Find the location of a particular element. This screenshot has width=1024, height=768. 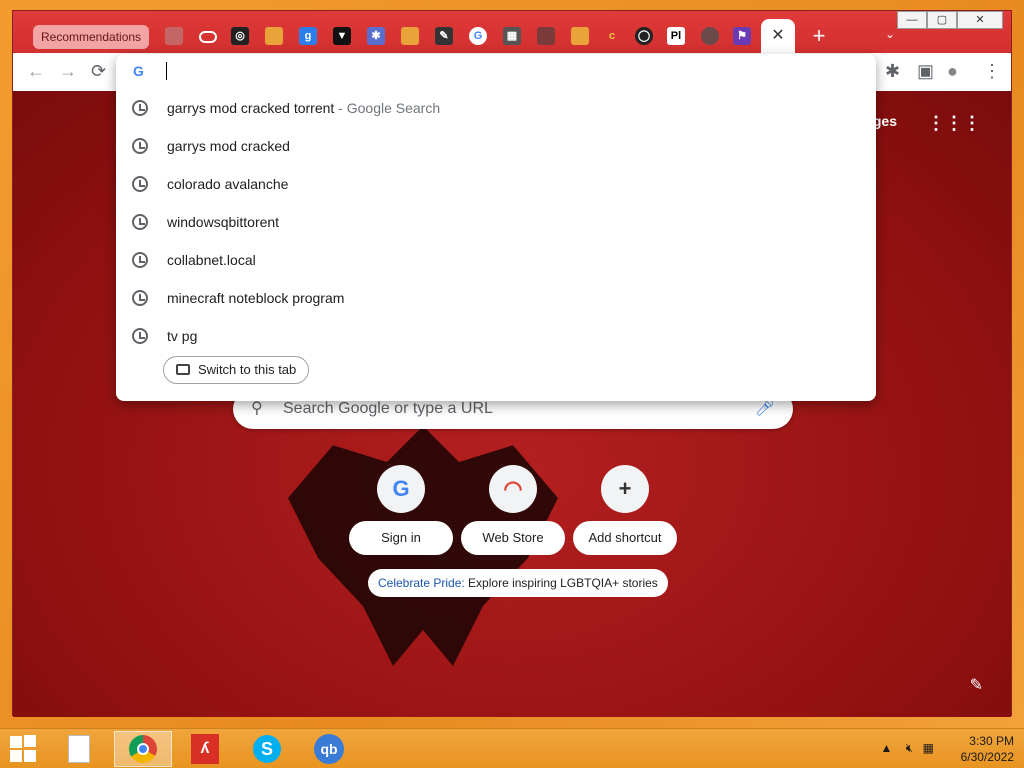

apps-grid-icon: ⋮⋮⋮ is located at coordinates (954, 123).